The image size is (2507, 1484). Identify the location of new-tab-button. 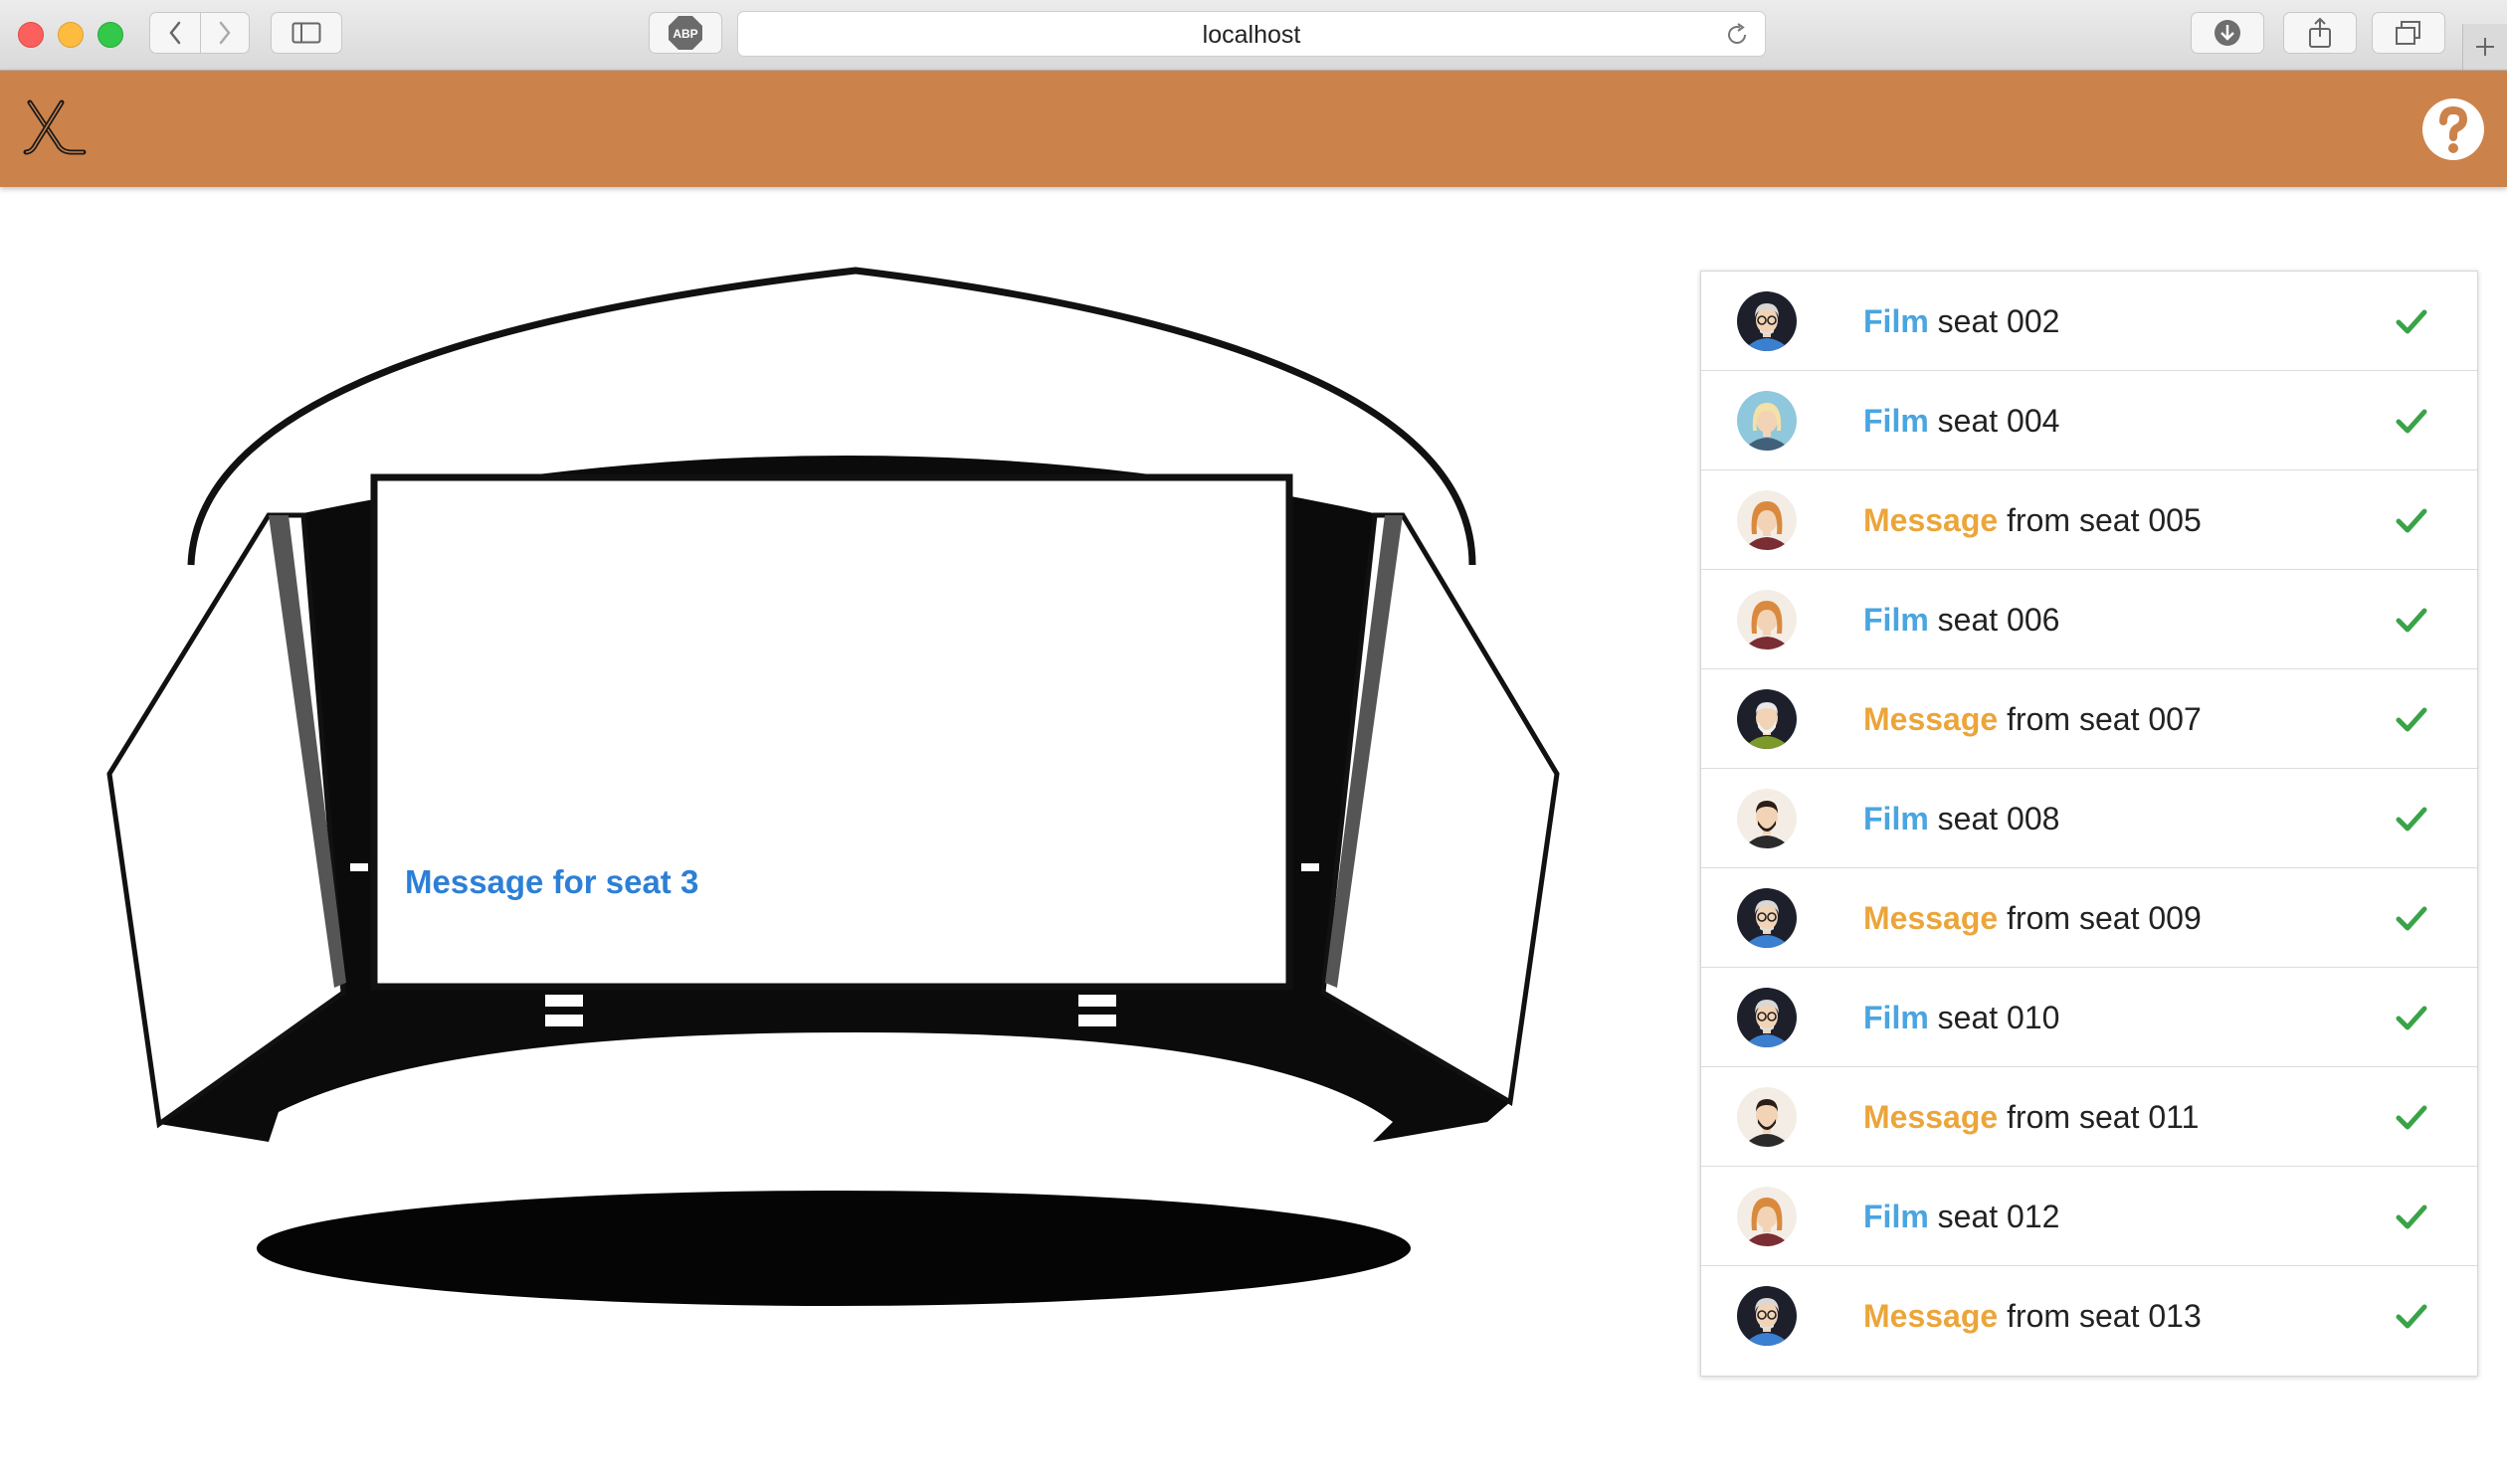
(2484, 47).